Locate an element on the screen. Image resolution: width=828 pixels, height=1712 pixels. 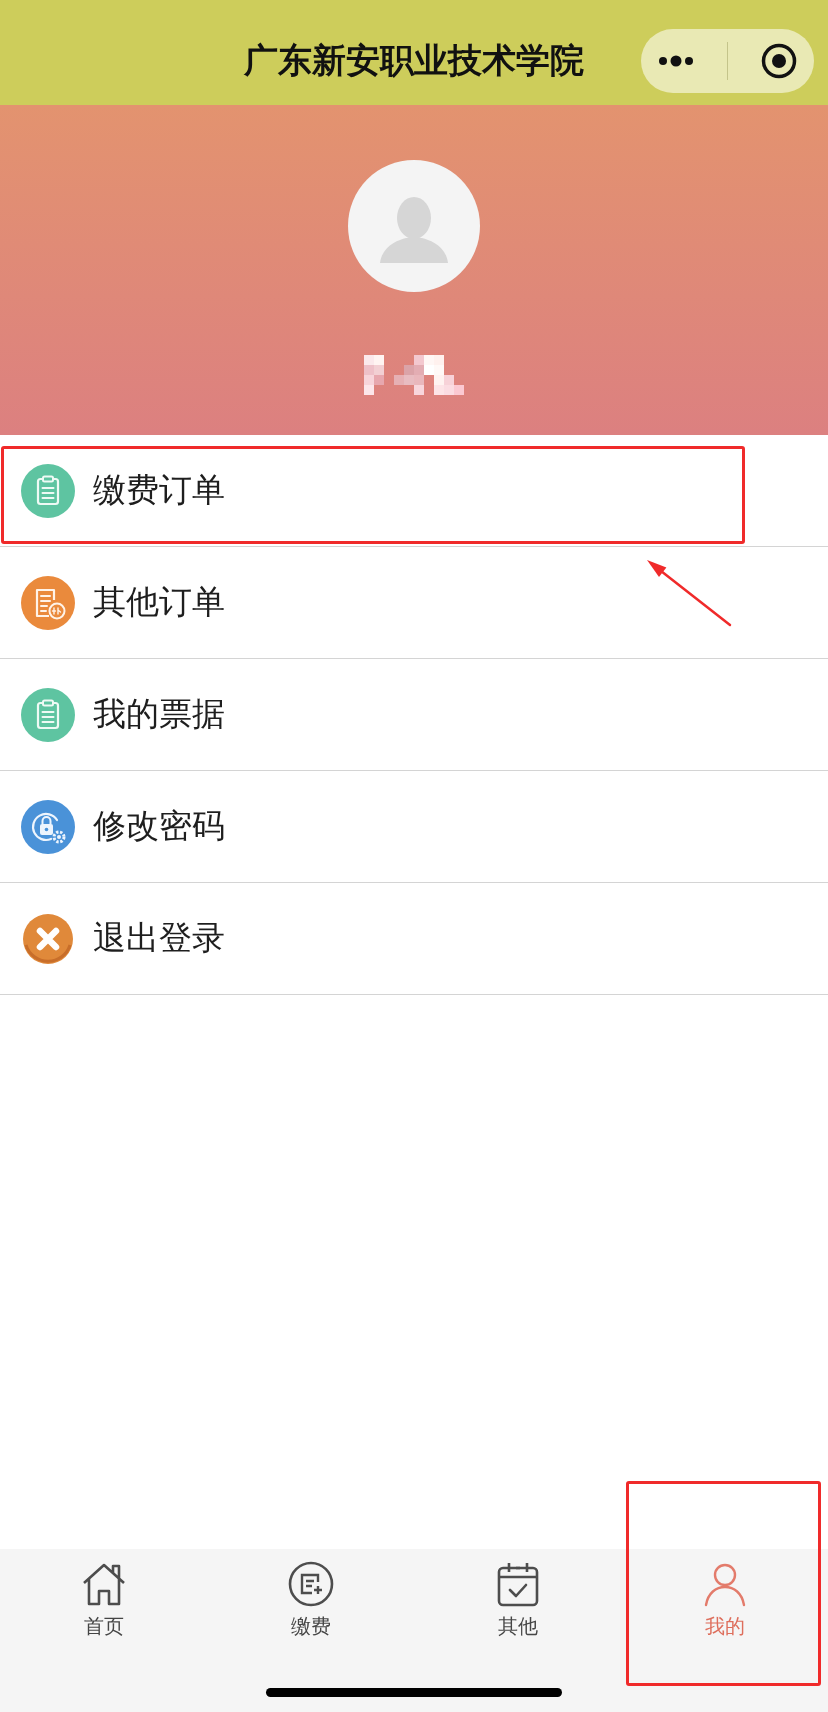
tab: 首页 is located at coordinates (103, 1593).